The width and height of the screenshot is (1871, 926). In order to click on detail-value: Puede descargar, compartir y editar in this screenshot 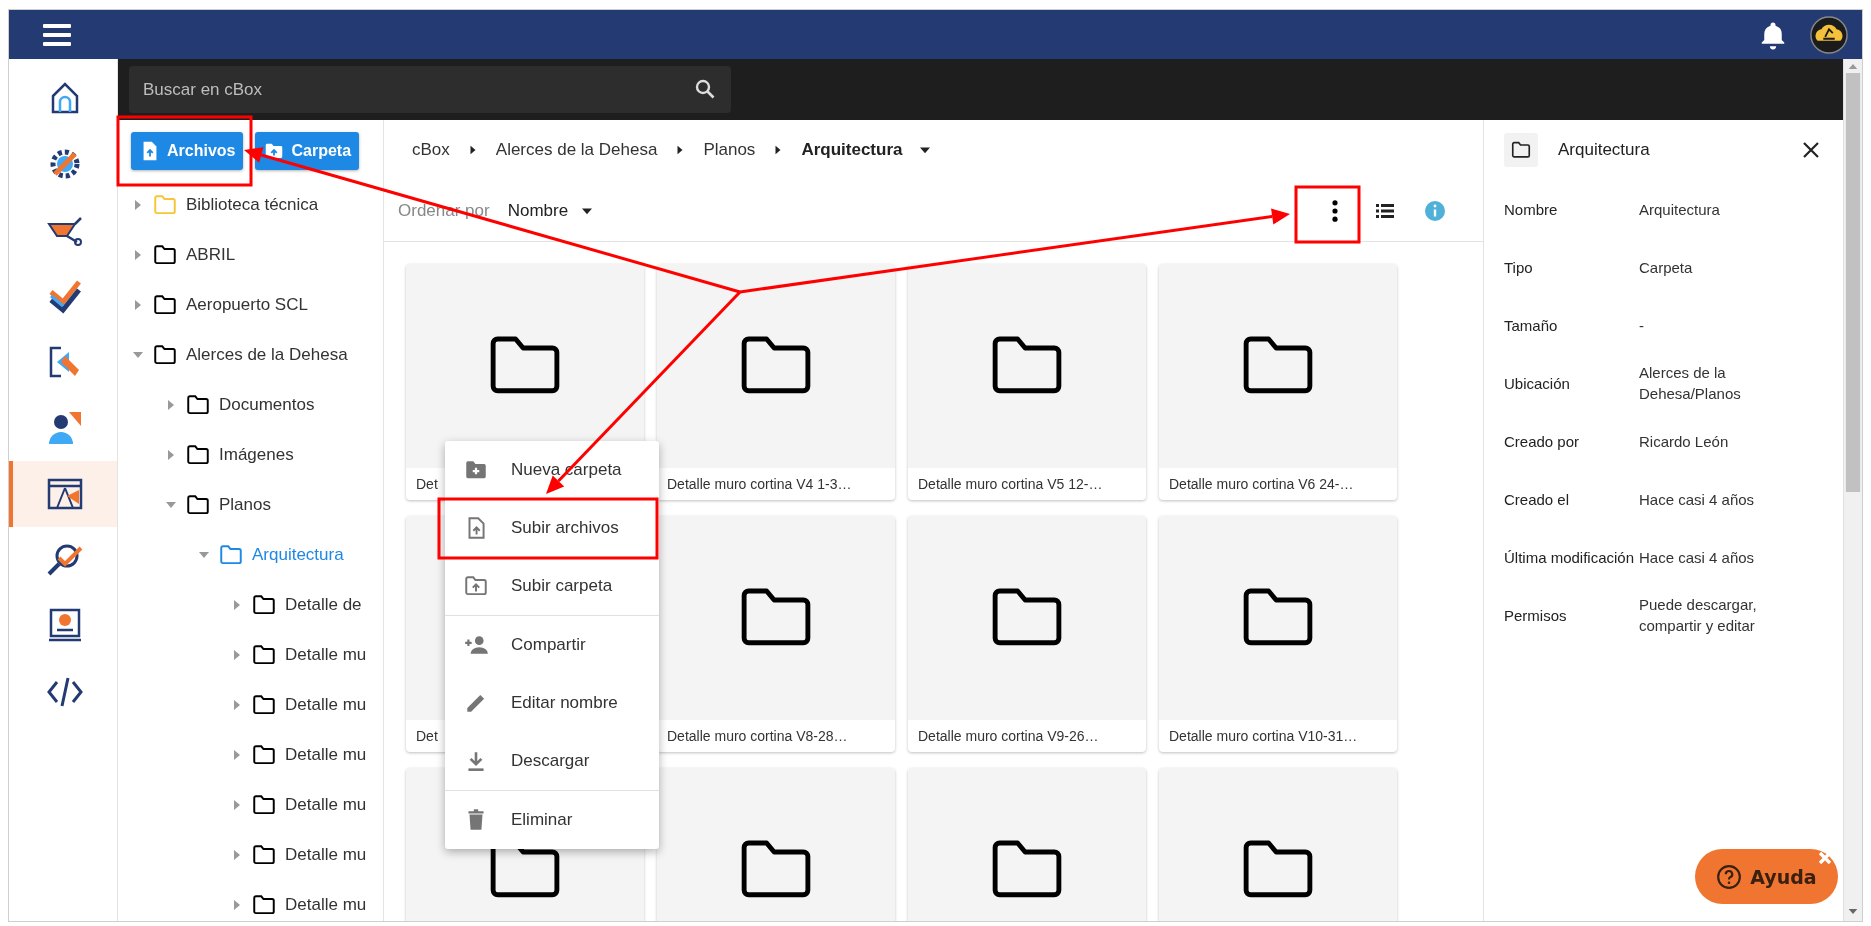, I will do `click(1698, 615)`.